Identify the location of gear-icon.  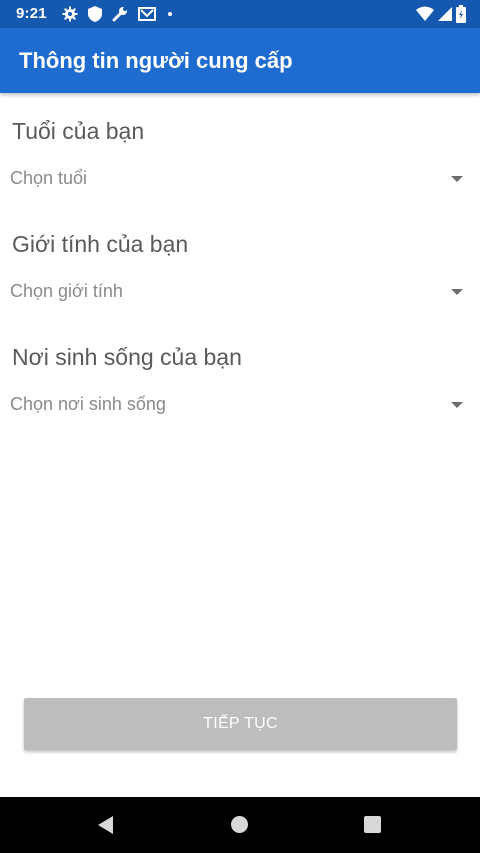
(70, 14).